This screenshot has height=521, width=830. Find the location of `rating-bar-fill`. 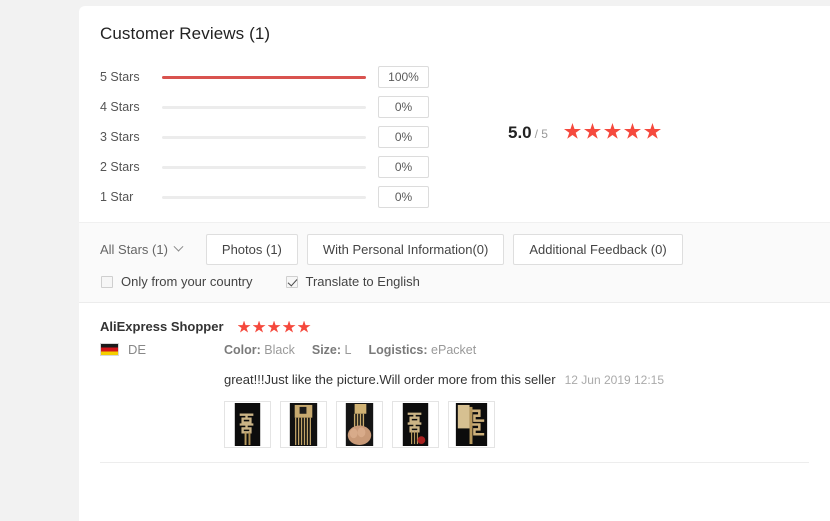

rating-bar-fill is located at coordinates (264, 77).